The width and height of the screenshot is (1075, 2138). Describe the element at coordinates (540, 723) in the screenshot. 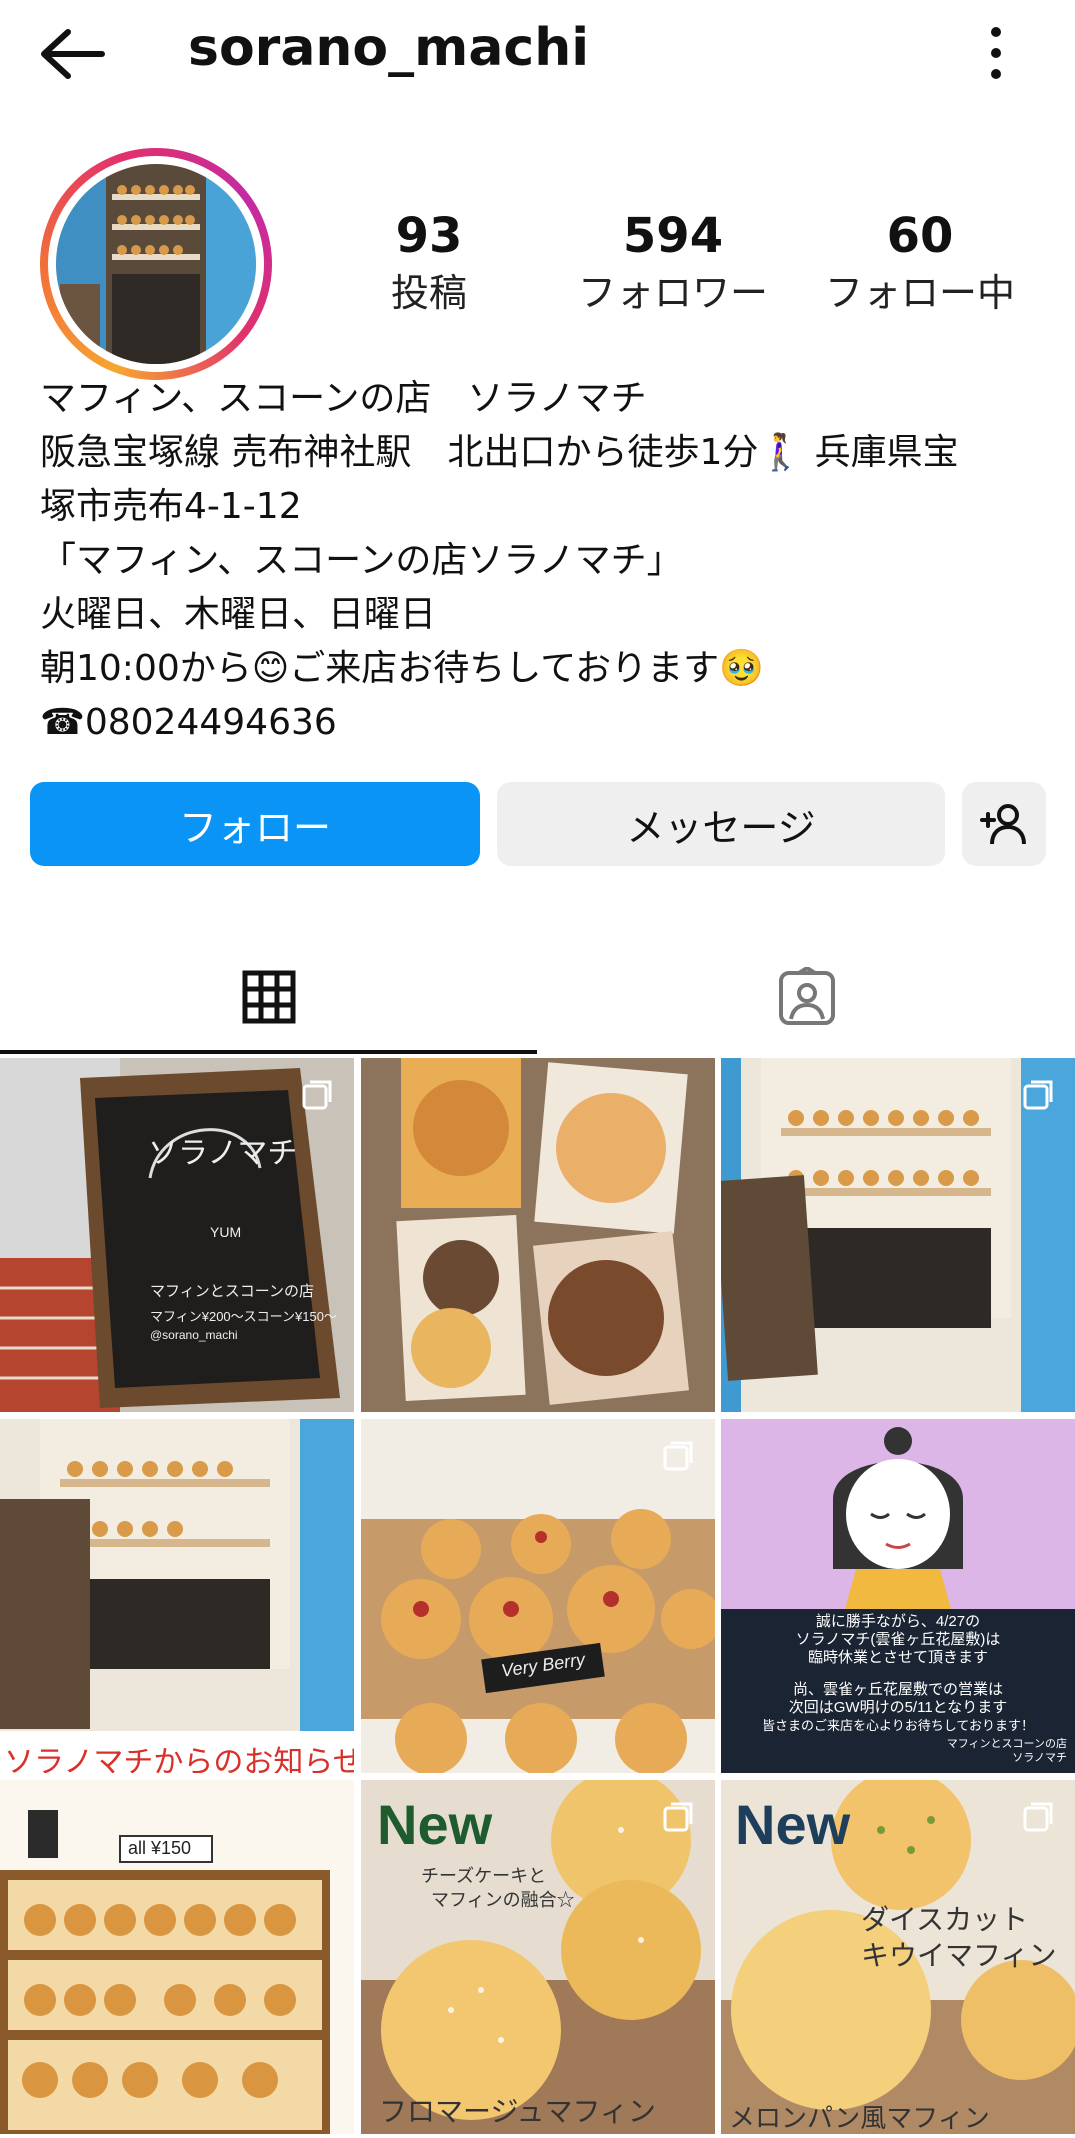

I see `bio-phone: ☎08024494636` at that location.